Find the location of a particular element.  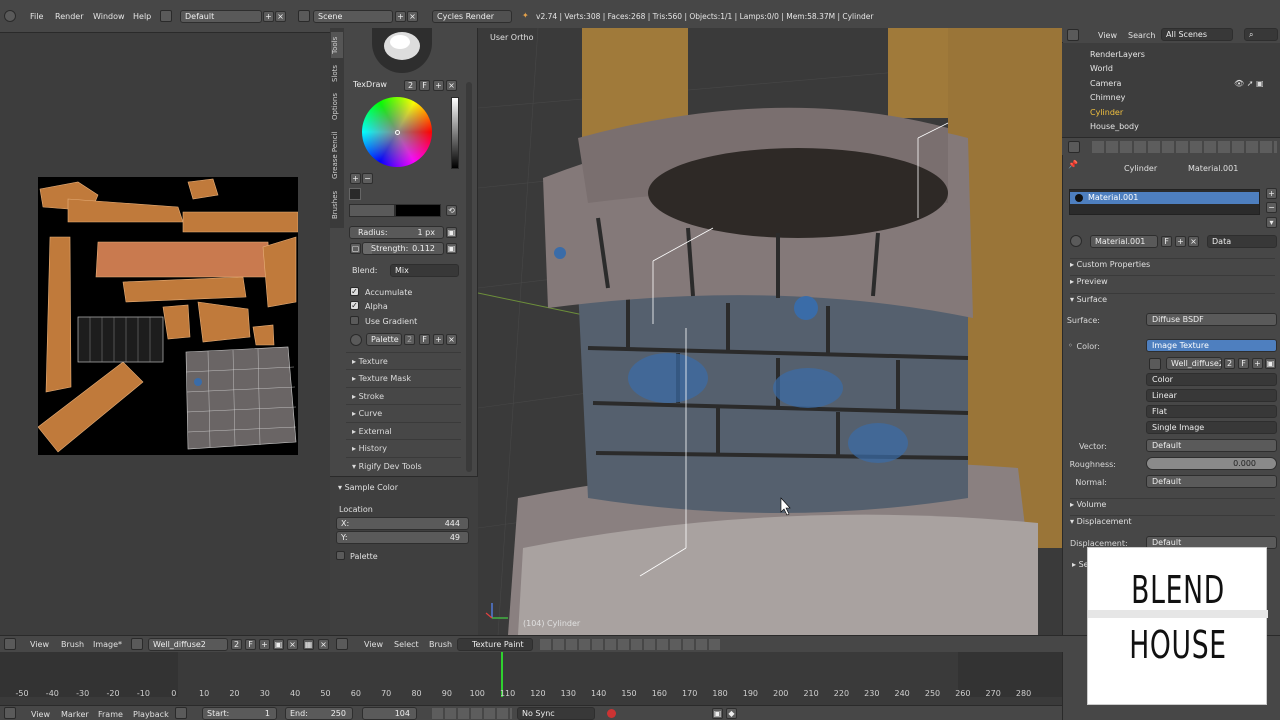

properties-editor-icon is located at coordinates (1074, 147).